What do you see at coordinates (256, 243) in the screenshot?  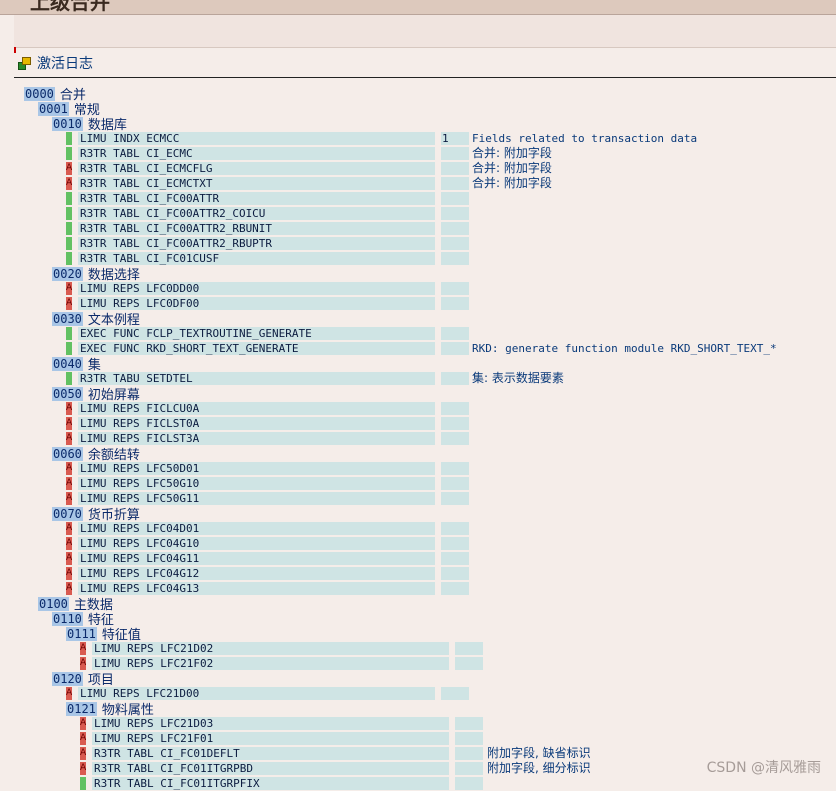 I see `object-field: R3TR TABL CI_FC00ATTR2_RBUPTR` at bounding box center [256, 243].